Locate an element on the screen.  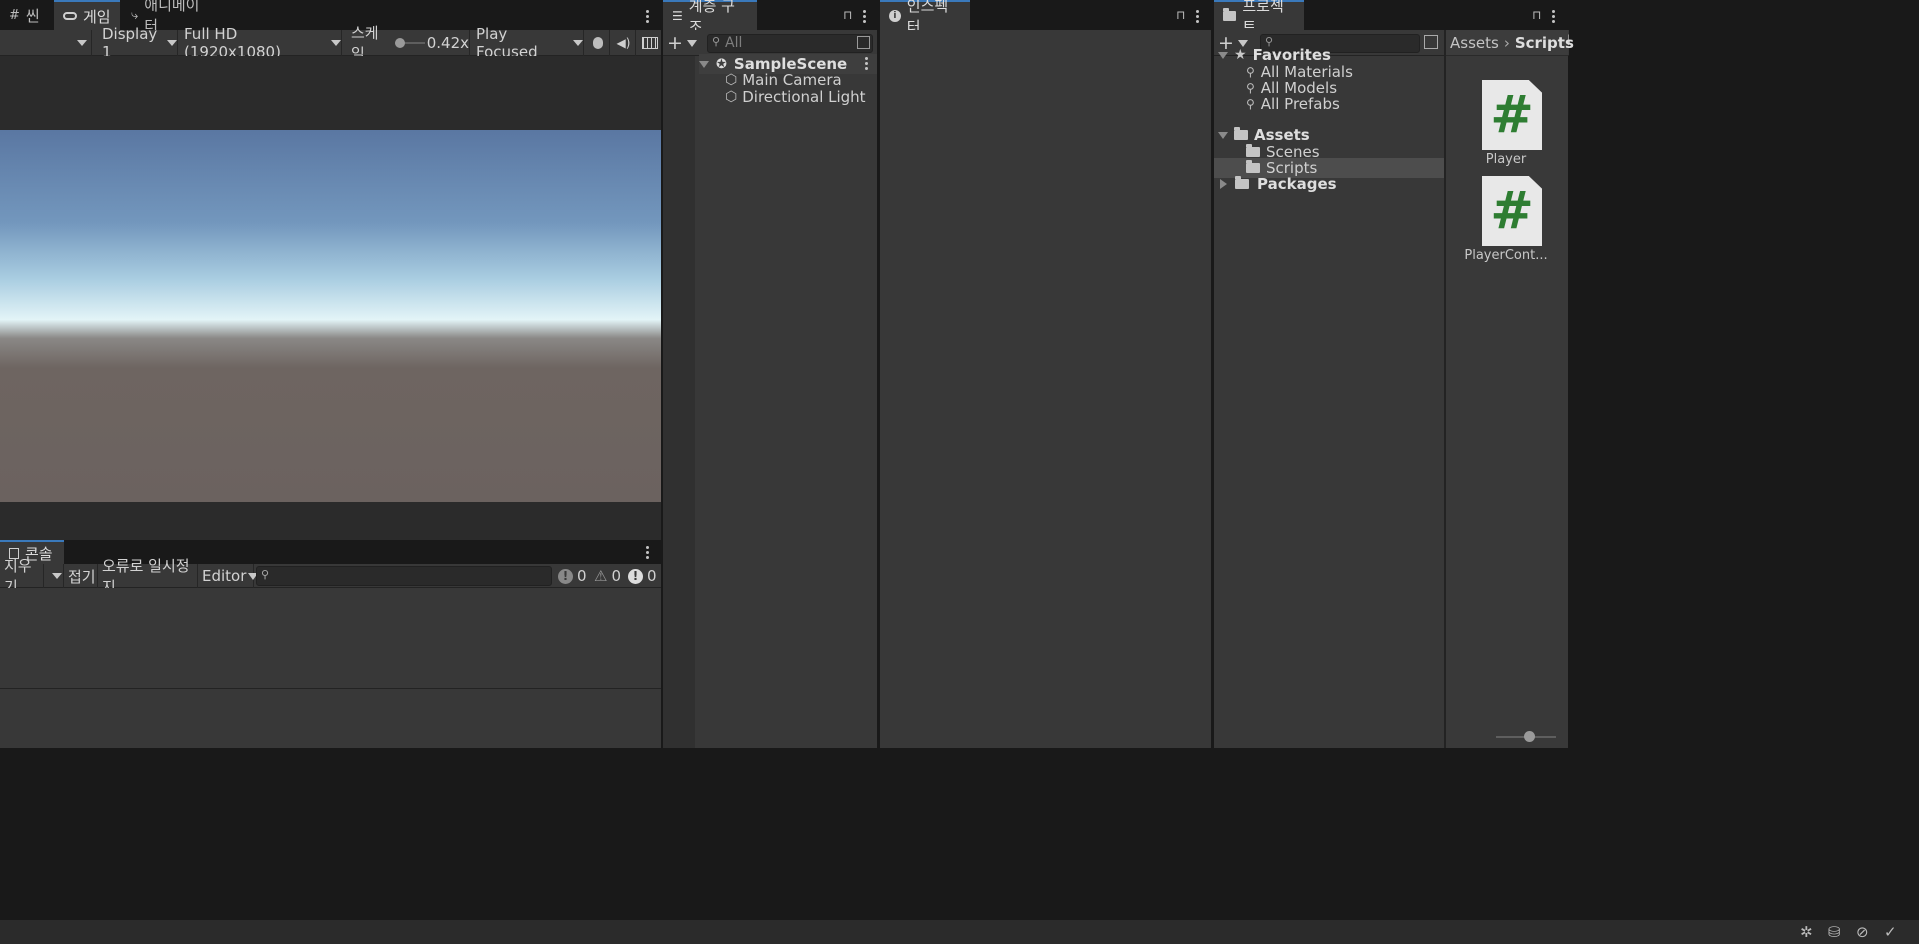
error-count: ! 0 is located at coordinates (642, 576).